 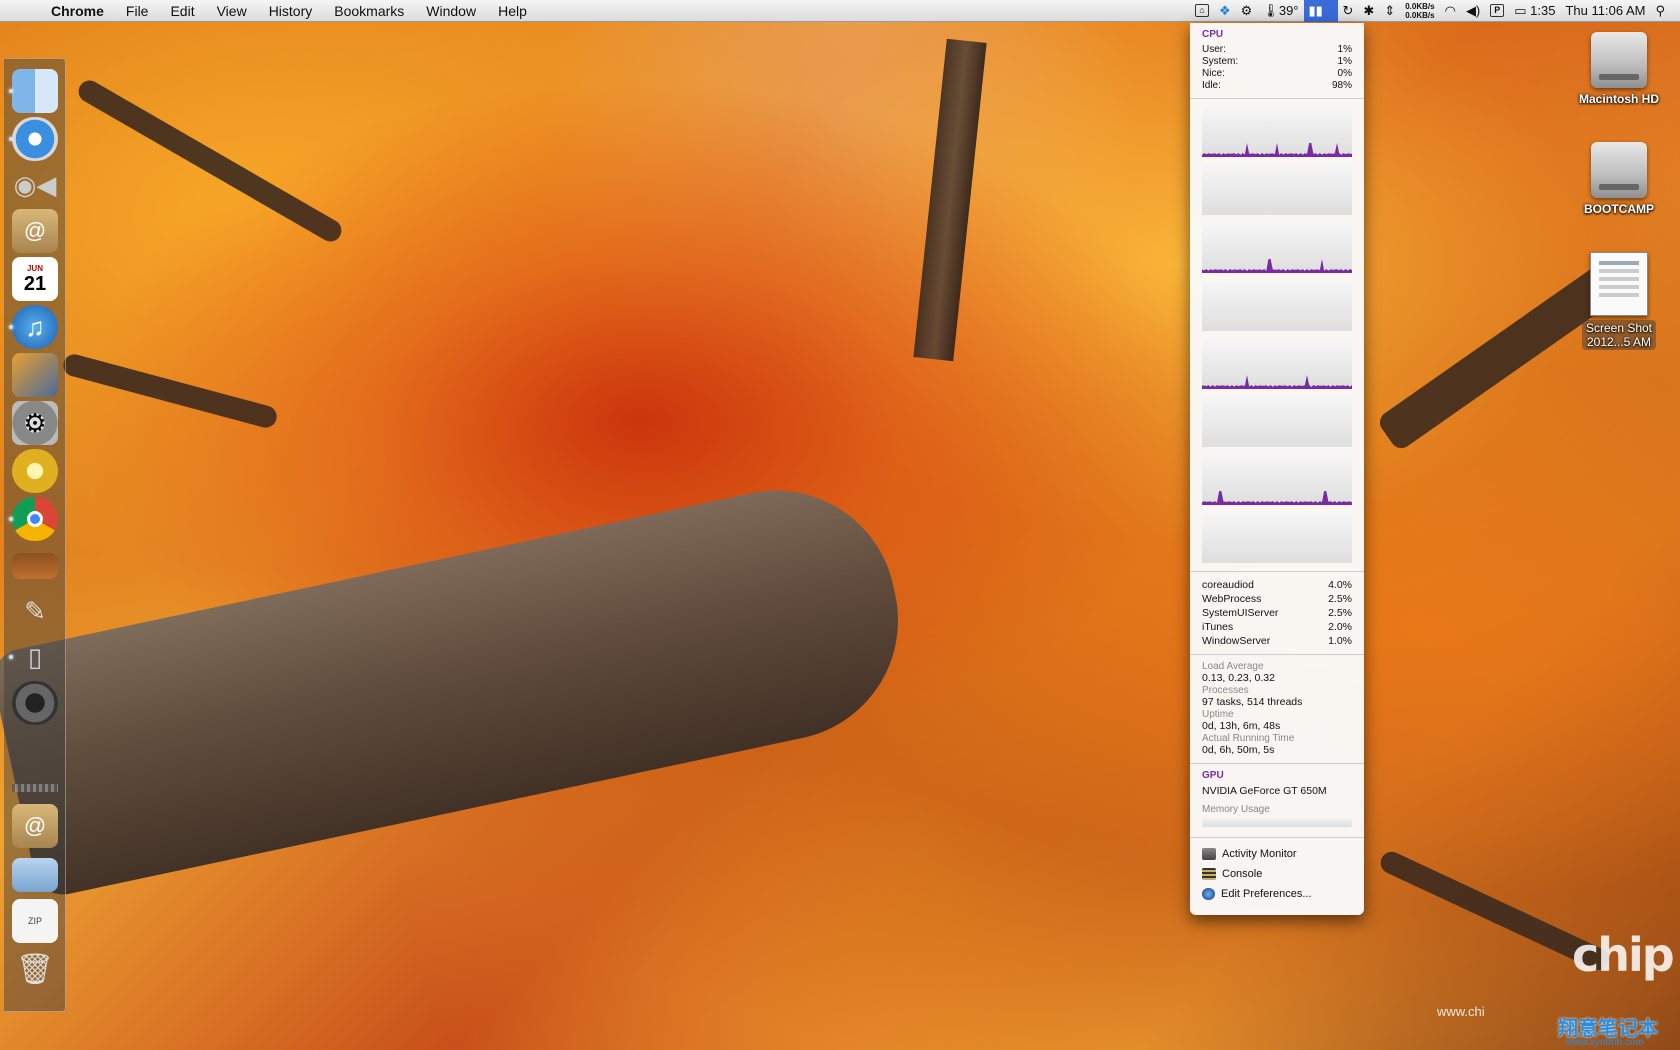 What do you see at coordinates (1238, 750) in the screenshot?
I see `running-time-value: 0d, 6h, 50m, 5s` at bounding box center [1238, 750].